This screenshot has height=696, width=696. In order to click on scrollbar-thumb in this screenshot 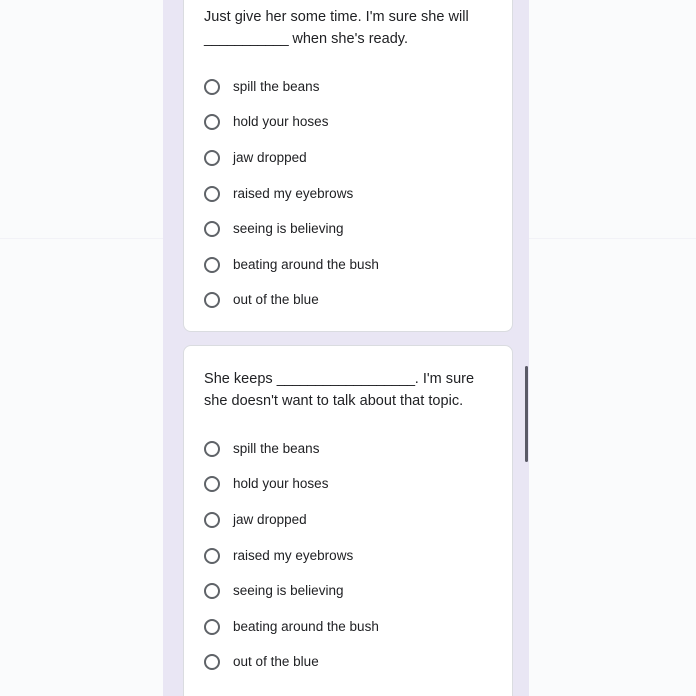, I will do `click(526, 414)`.